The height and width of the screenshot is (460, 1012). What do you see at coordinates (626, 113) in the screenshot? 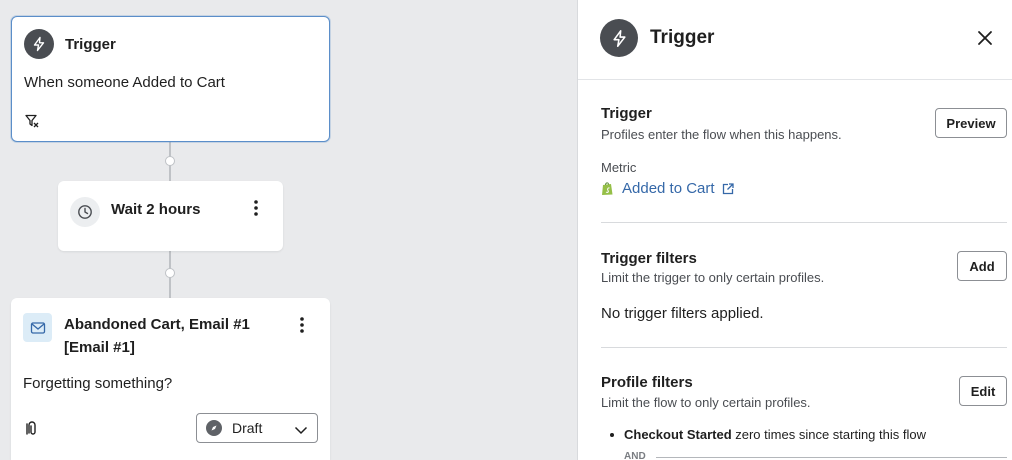
I see `trigger-section-title: Trigger` at bounding box center [626, 113].